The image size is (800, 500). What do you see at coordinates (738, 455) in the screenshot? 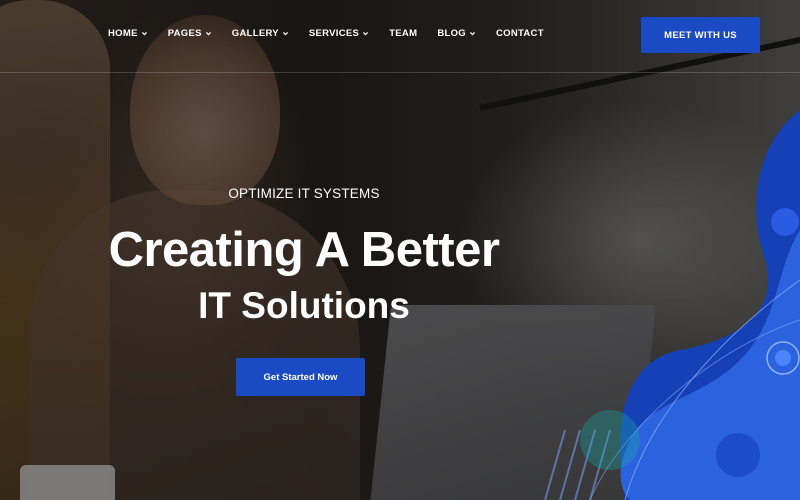
I see `wave-orb-bottom` at bounding box center [738, 455].